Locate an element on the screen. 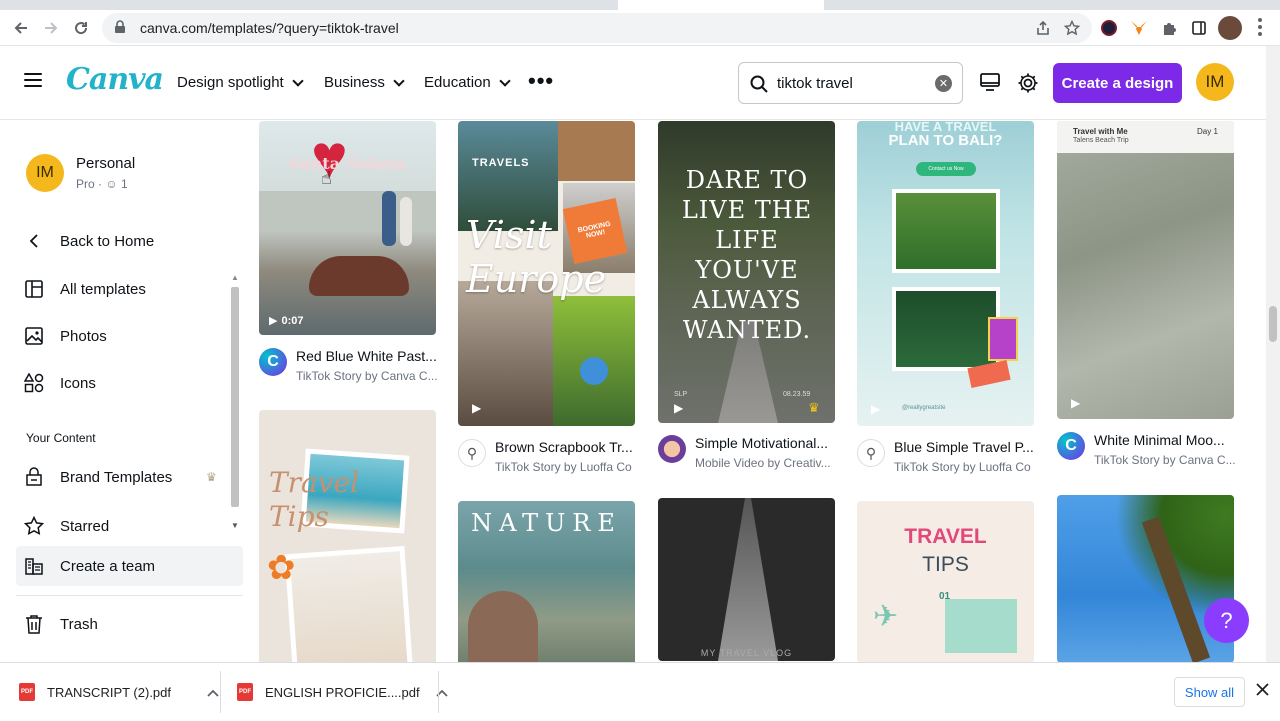 Image resolution: width=1280 pixels, height=721 pixels. brand-icon is located at coordinates (34, 477).